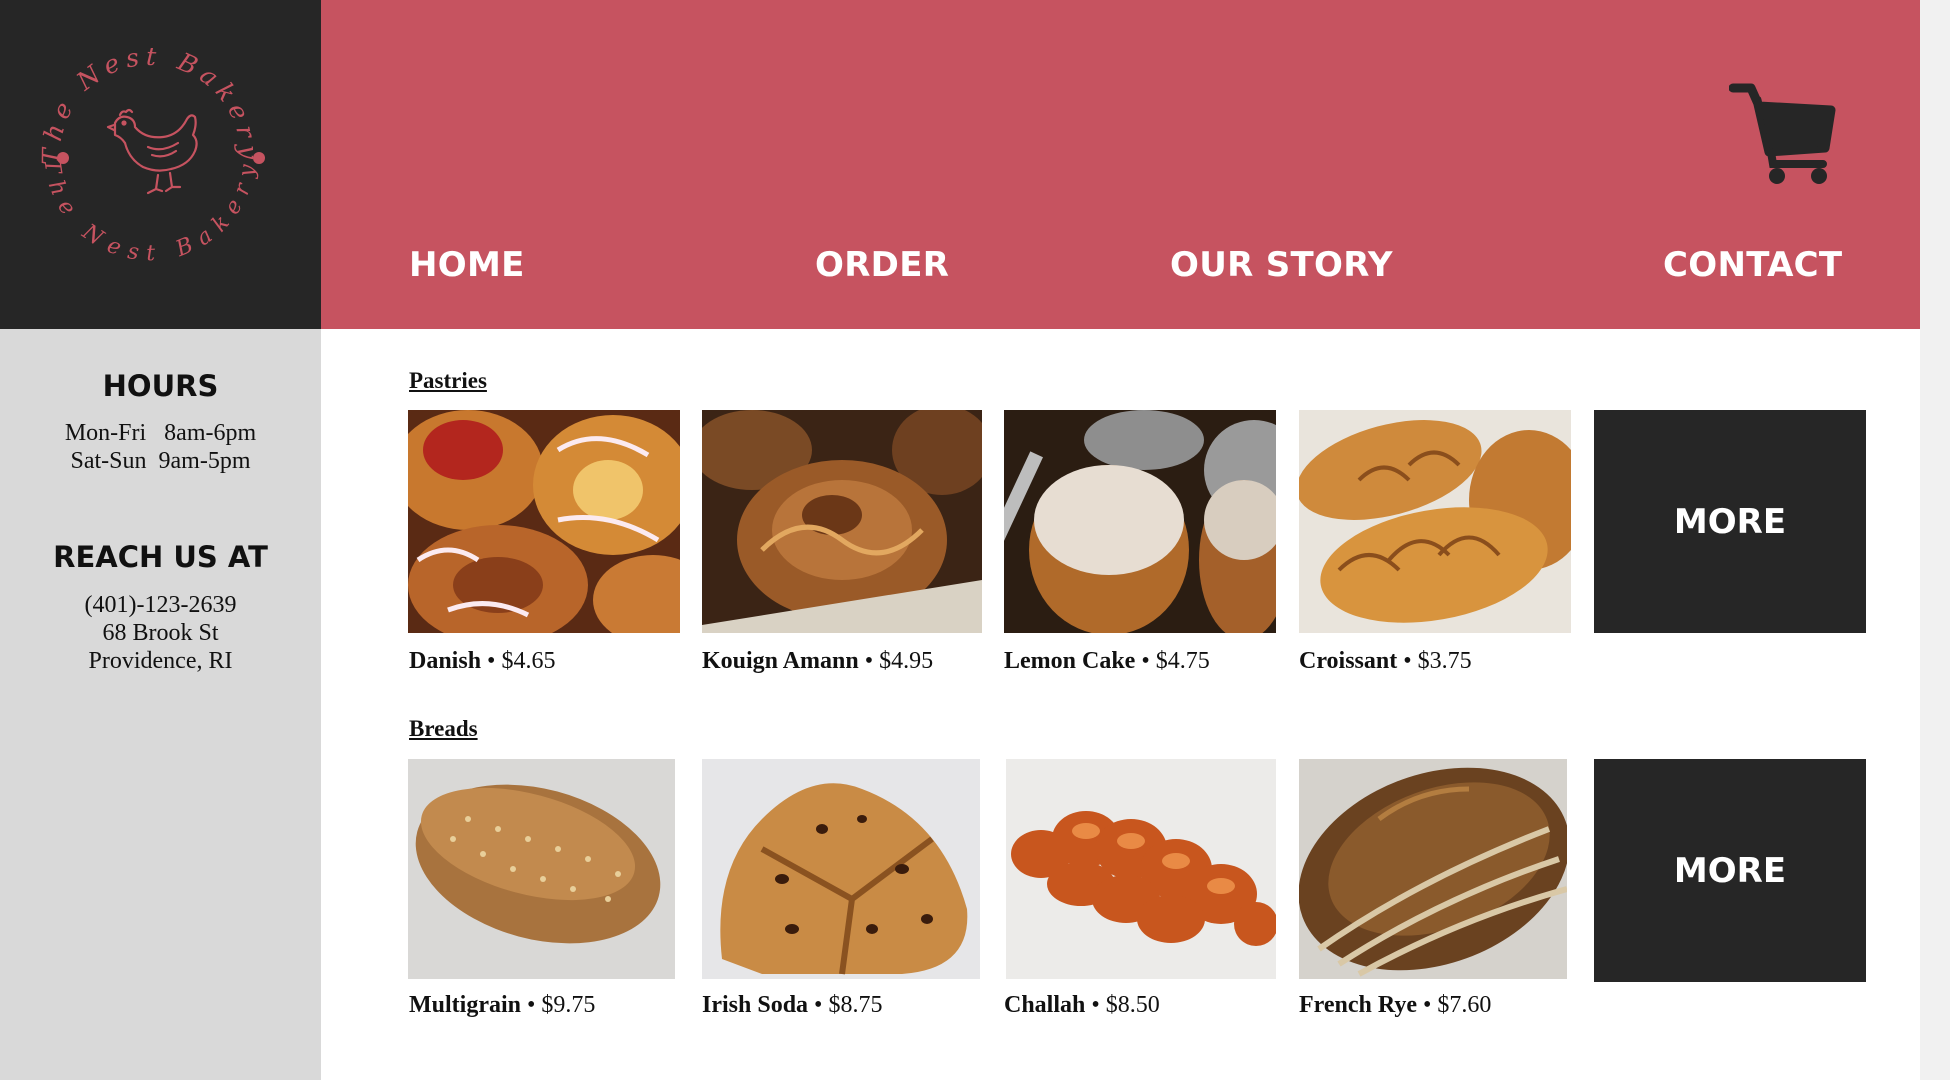  Describe the element at coordinates (1730, 870) in the screenshot. I see `more-breads-button: MORE` at that location.